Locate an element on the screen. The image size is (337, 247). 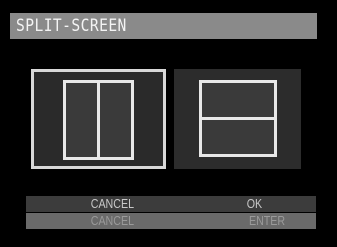
horizontal-split-icon is located at coordinates (238, 118).